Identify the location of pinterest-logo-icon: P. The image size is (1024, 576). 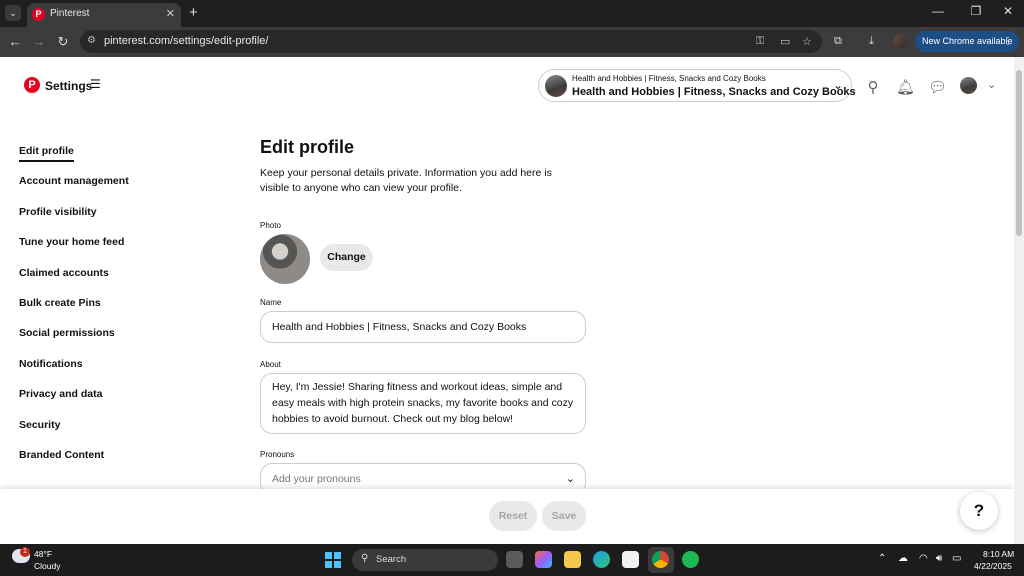
(32, 85).